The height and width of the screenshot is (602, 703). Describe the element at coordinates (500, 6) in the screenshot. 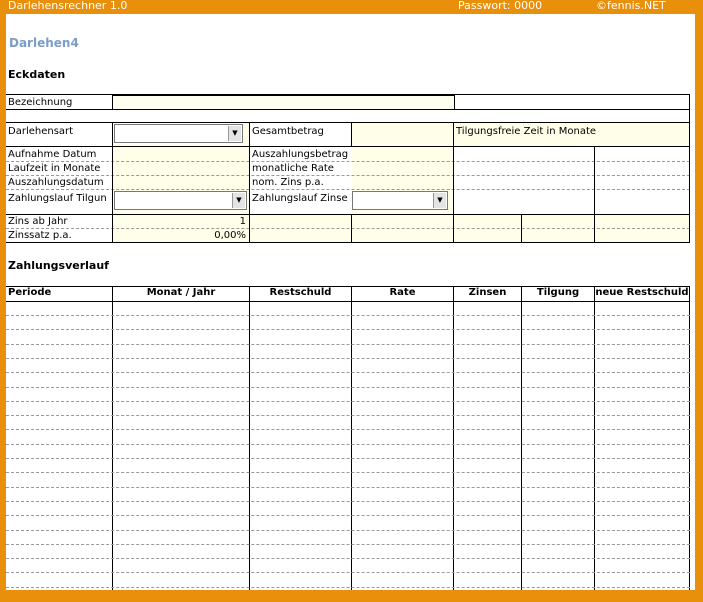

I see `password-text: Passwort: 0000` at that location.